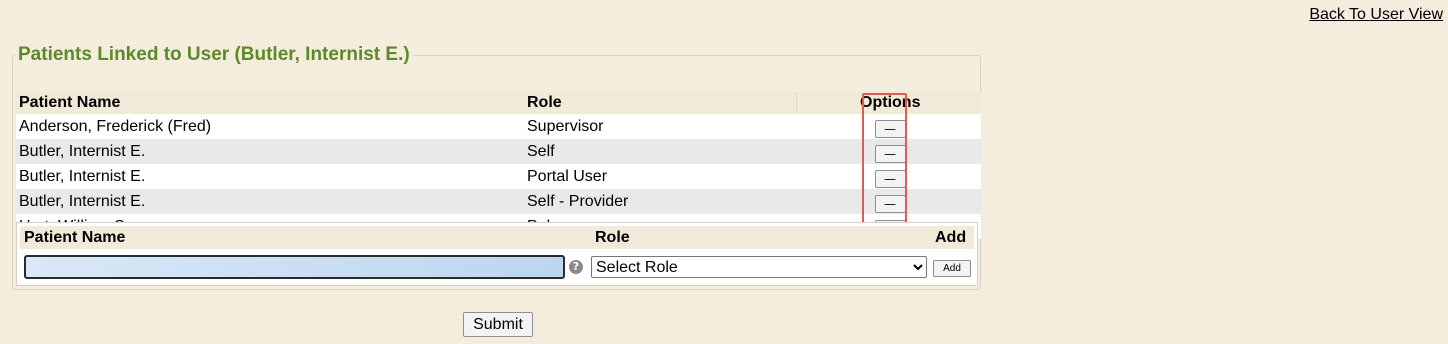  Describe the element at coordinates (294, 267) in the screenshot. I see `patient-name-input` at that location.